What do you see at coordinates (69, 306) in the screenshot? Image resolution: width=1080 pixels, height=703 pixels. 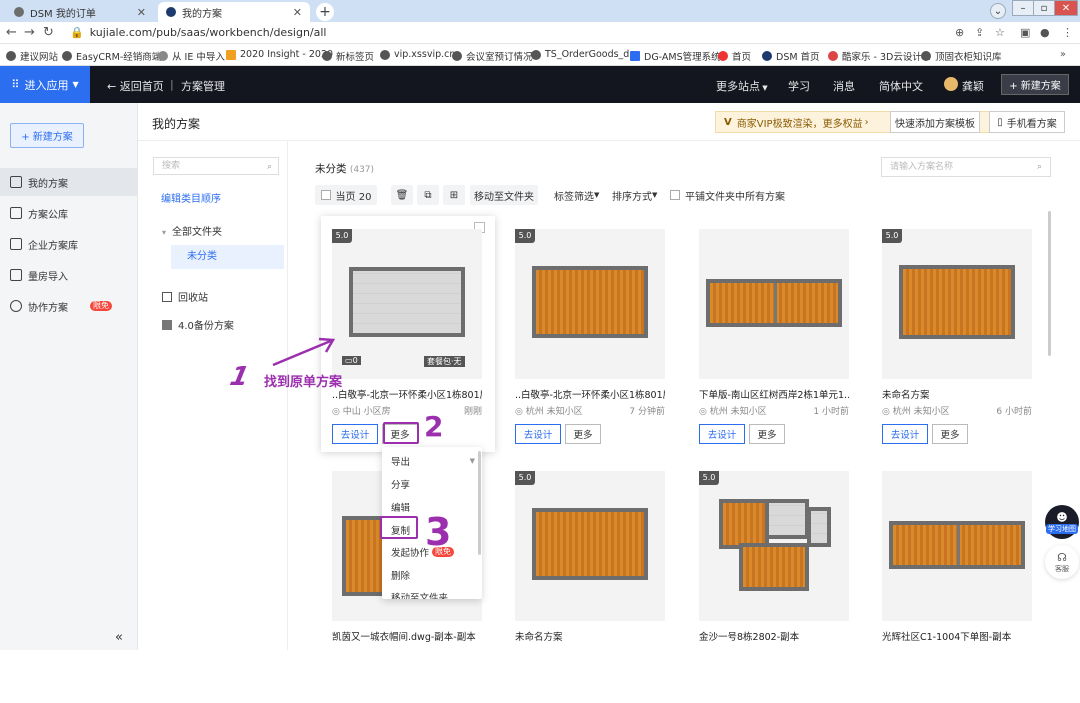 I see `sidebar-item-collab: 协作方案 限免` at bounding box center [69, 306].